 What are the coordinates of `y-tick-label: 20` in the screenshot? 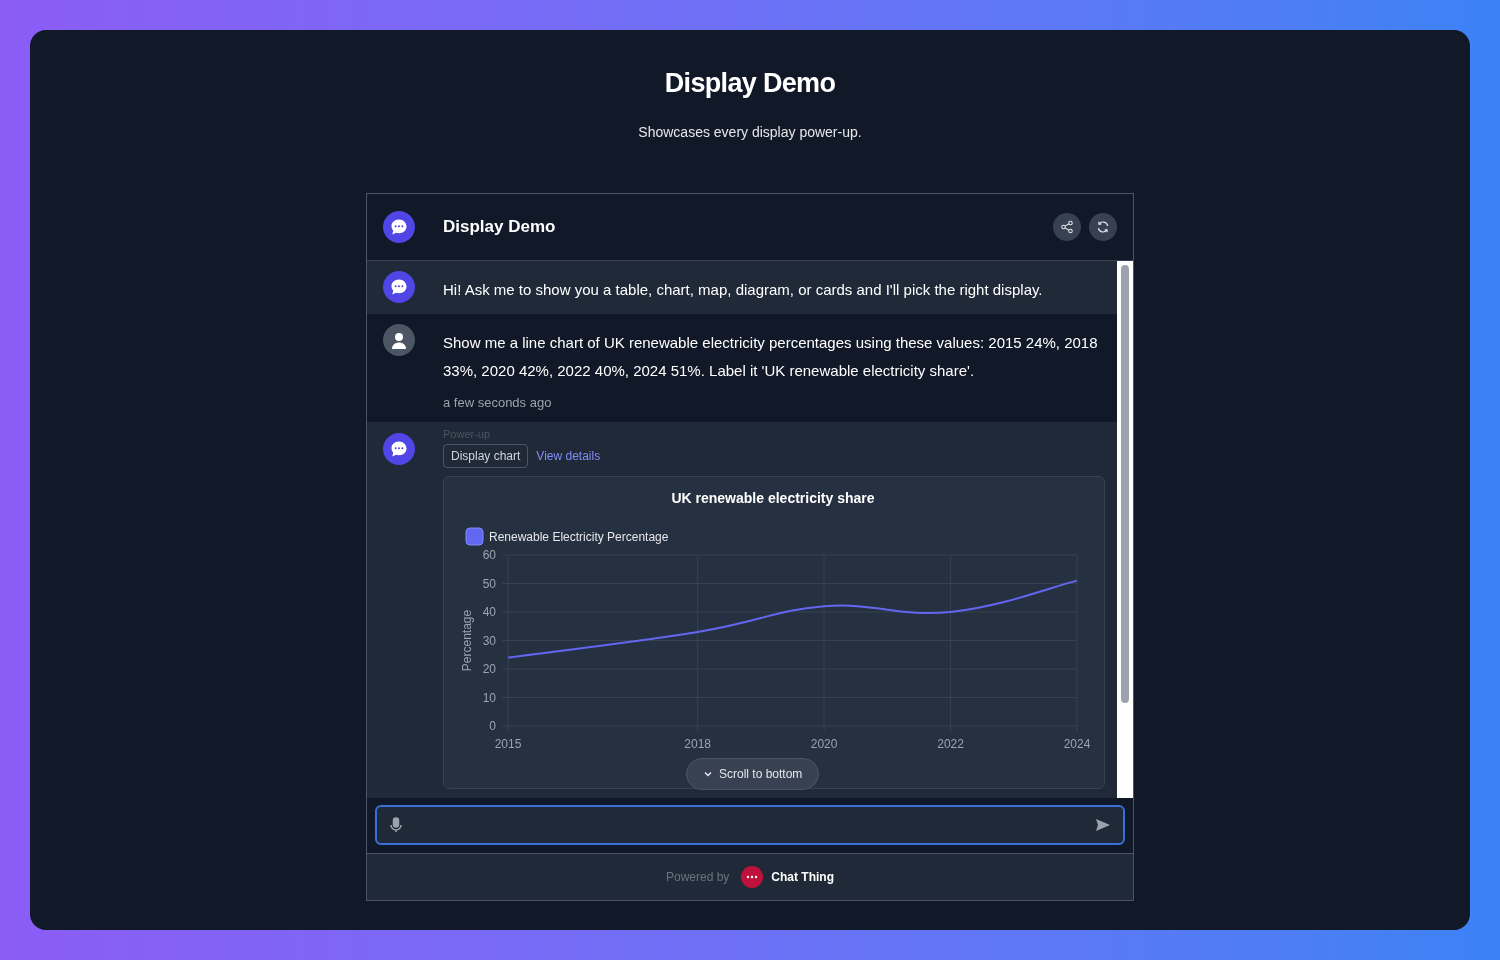 It's located at (489, 669).